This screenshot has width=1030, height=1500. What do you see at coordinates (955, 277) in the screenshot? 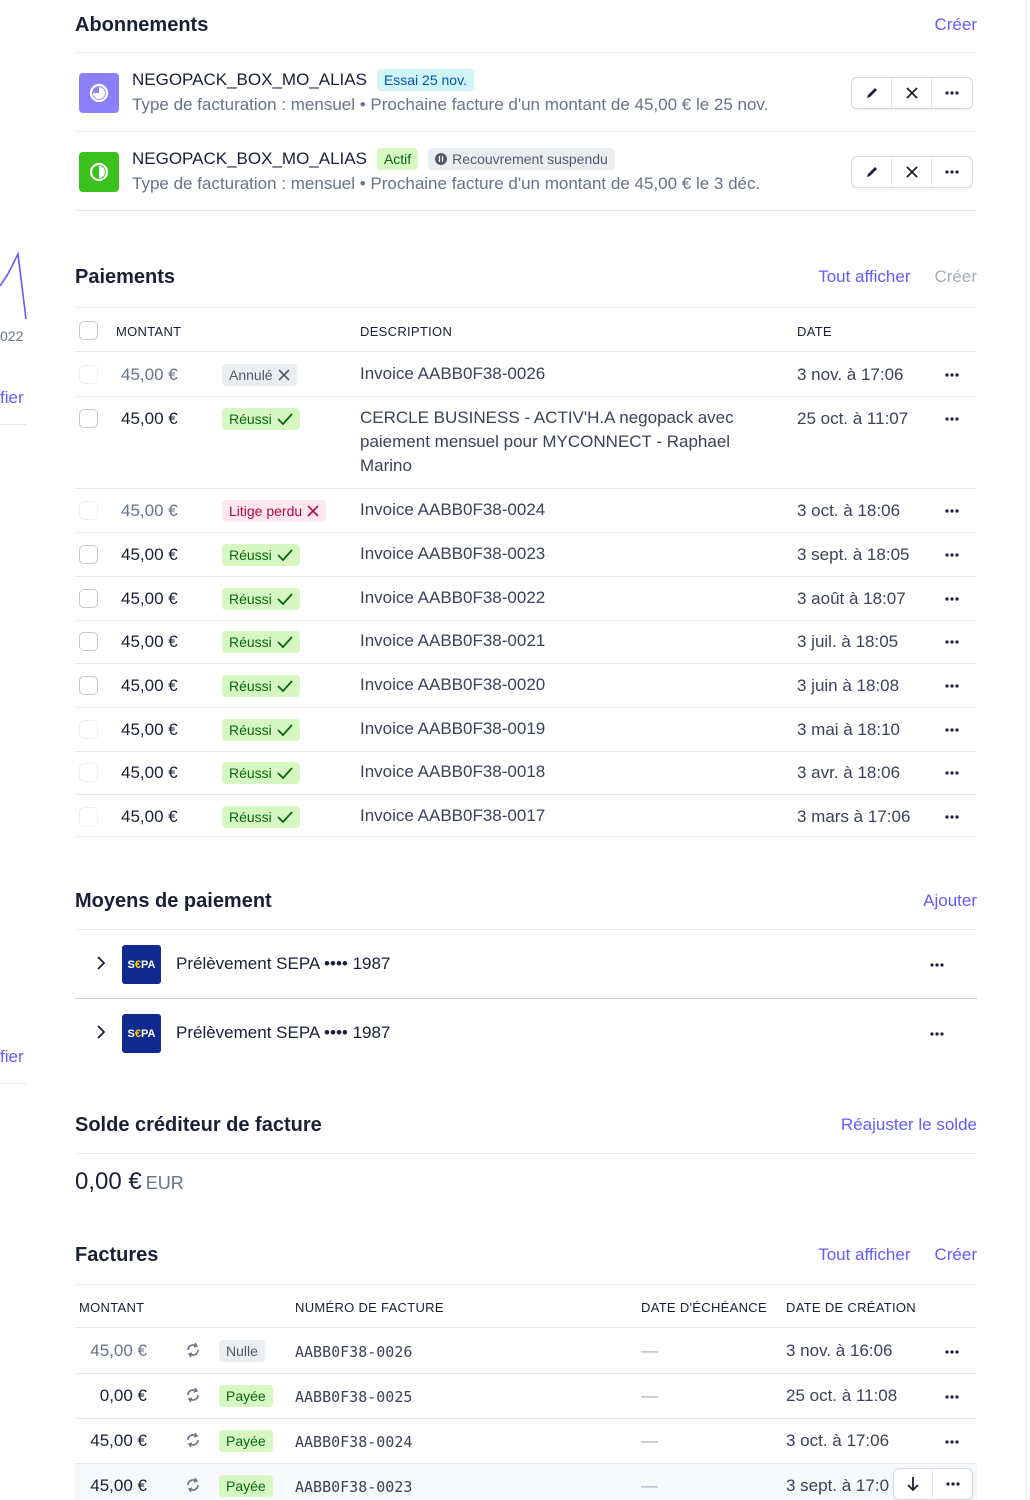
I see `create-payment-button: Créer` at bounding box center [955, 277].